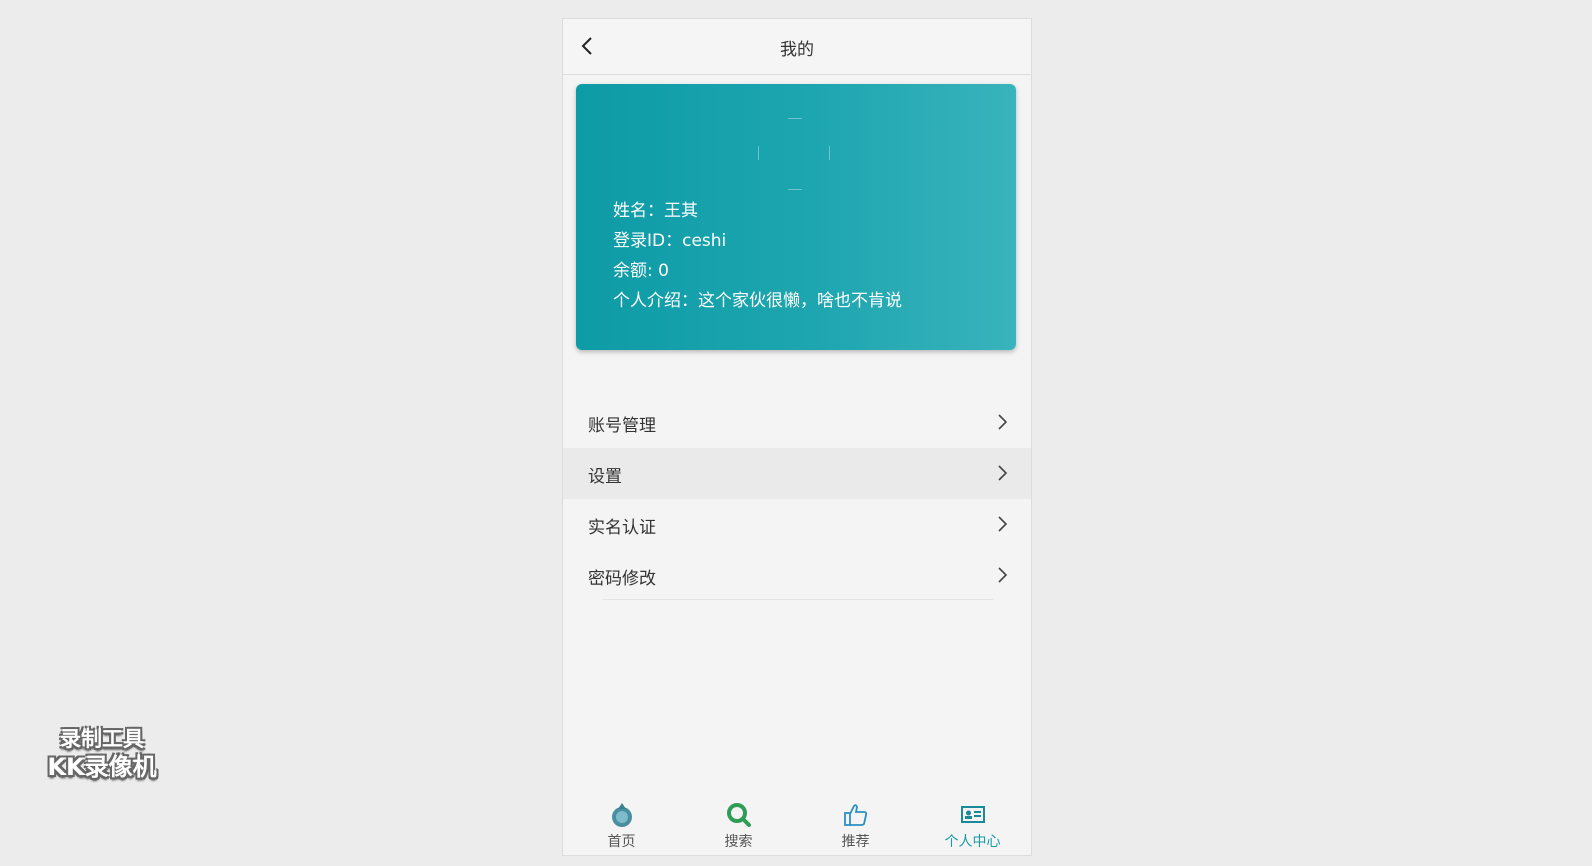 Image resolution: width=1592 pixels, height=866 pixels. I want to click on menu-item-label: 设置, so click(605, 477).